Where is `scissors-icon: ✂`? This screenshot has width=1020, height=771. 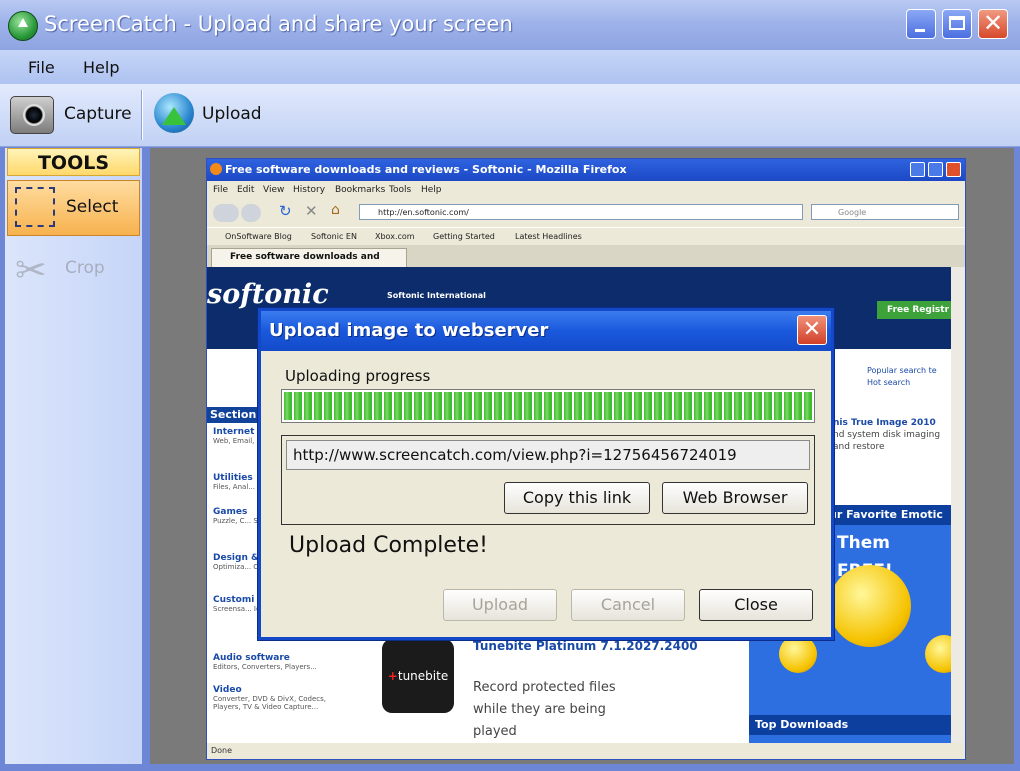
scissors-icon: ✂ is located at coordinates (31, 270).